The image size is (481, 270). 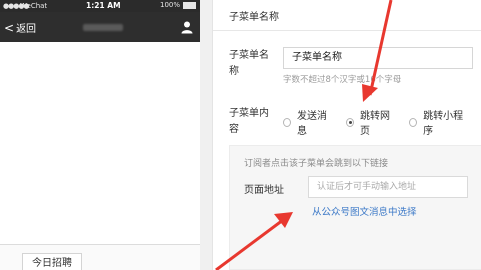 What do you see at coordinates (206, 135) in the screenshot?
I see `panel-gap` at bounding box center [206, 135].